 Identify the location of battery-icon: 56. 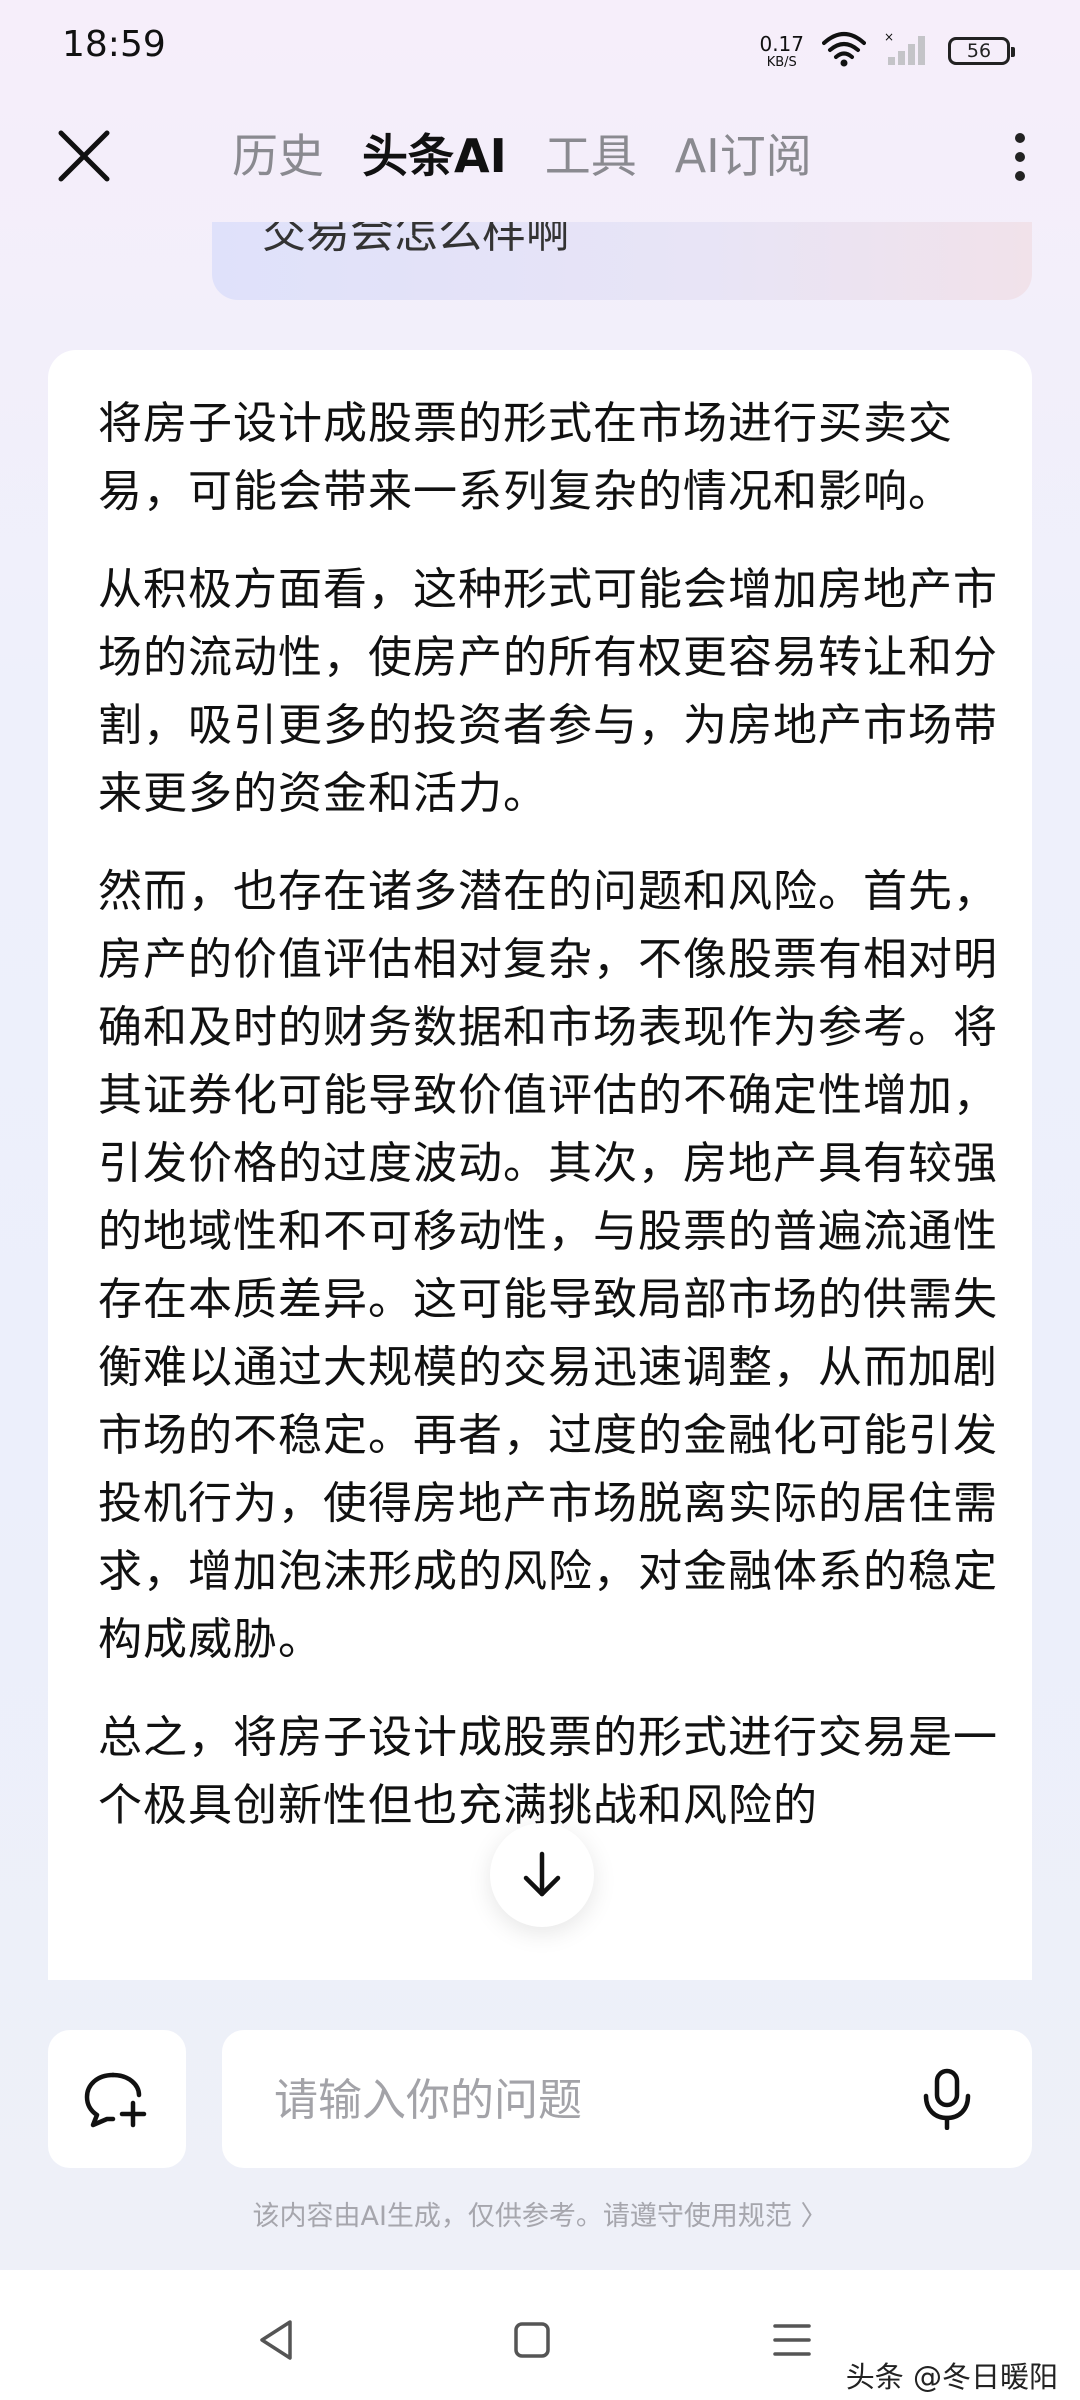
(981, 51).